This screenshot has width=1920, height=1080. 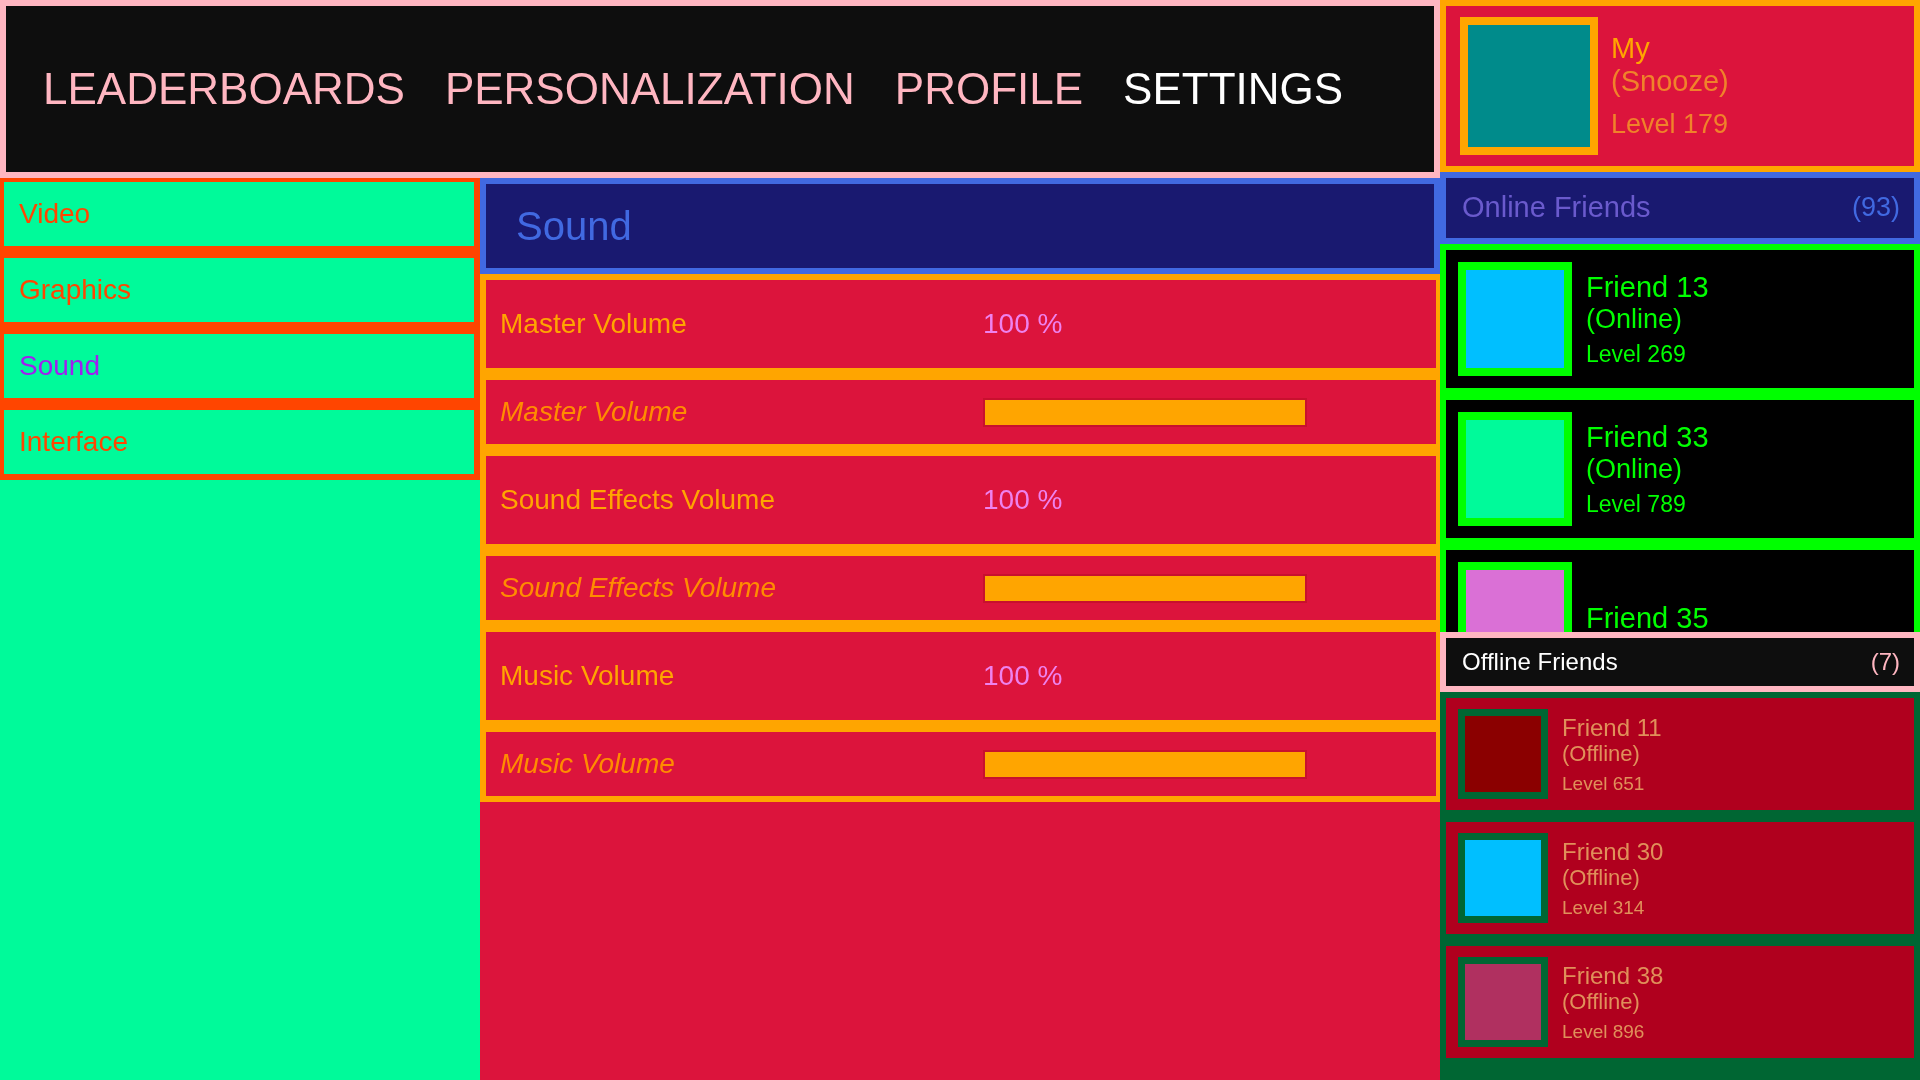 What do you see at coordinates (1613, 975) in the screenshot?
I see `friend-name: Friend 38` at bounding box center [1613, 975].